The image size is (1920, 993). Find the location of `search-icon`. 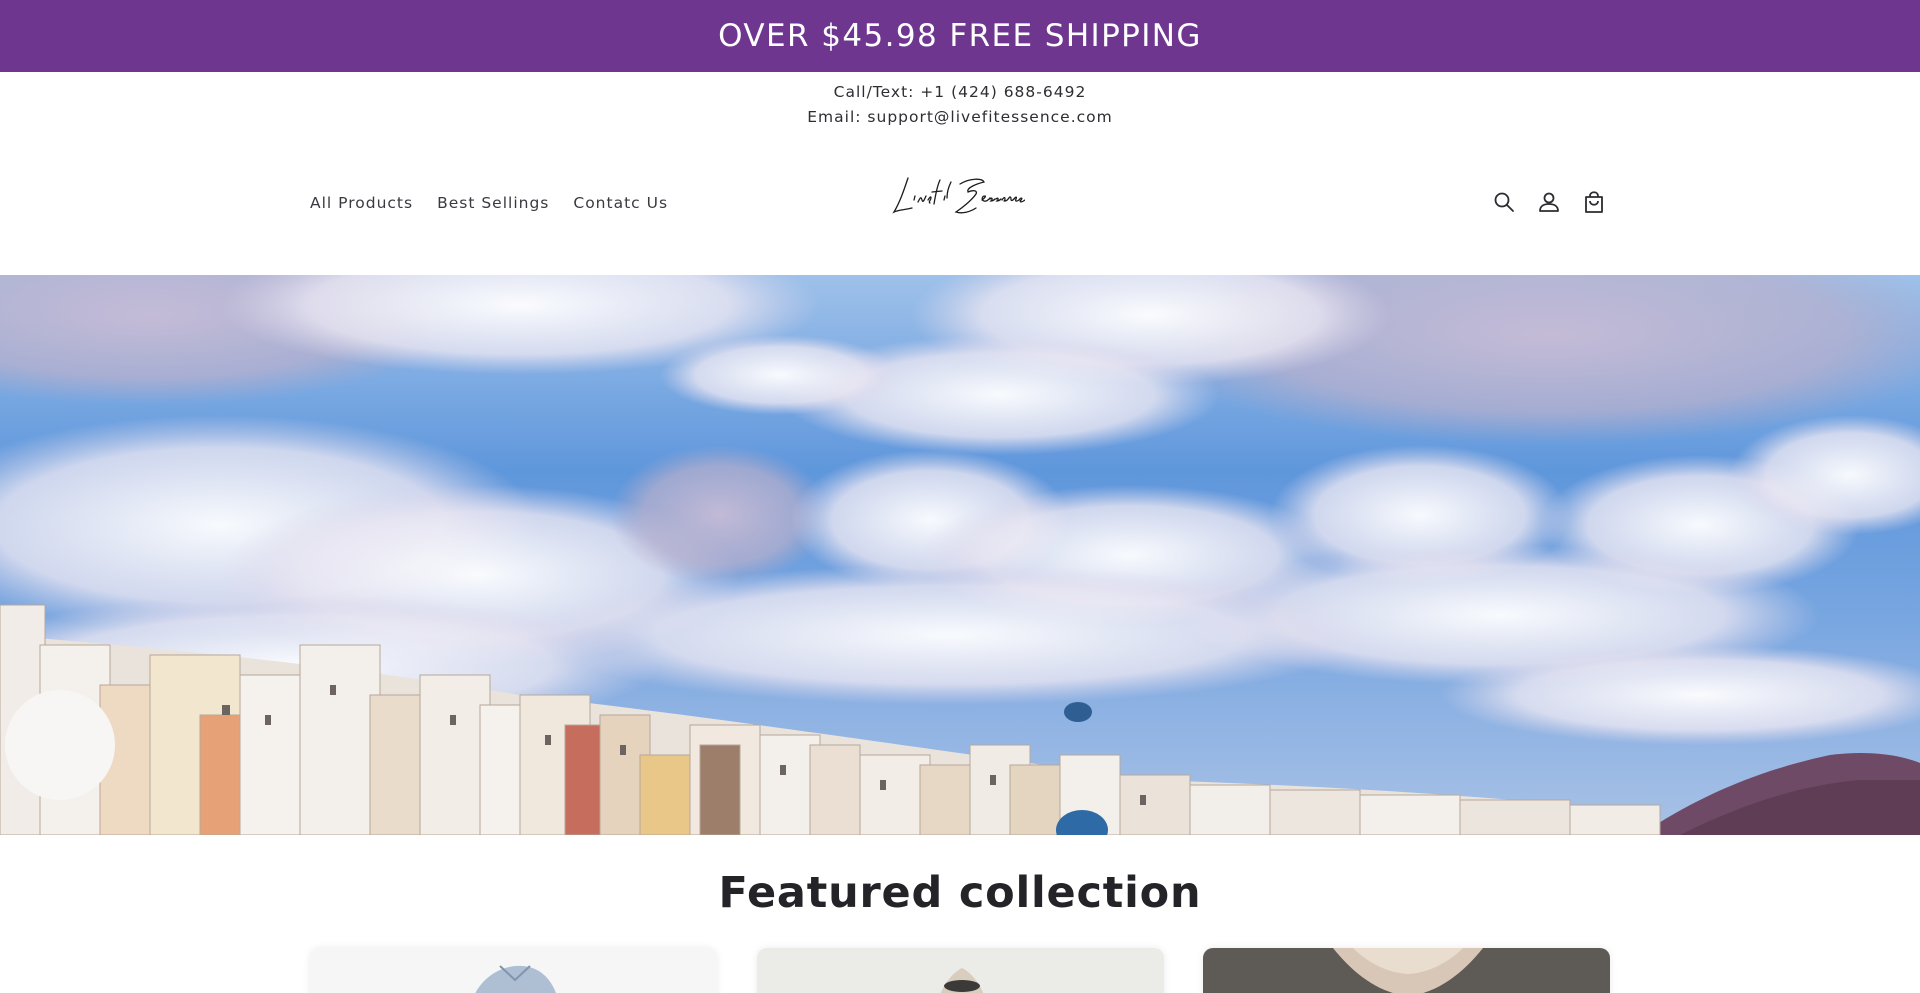

search-icon is located at coordinates (1504, 202).